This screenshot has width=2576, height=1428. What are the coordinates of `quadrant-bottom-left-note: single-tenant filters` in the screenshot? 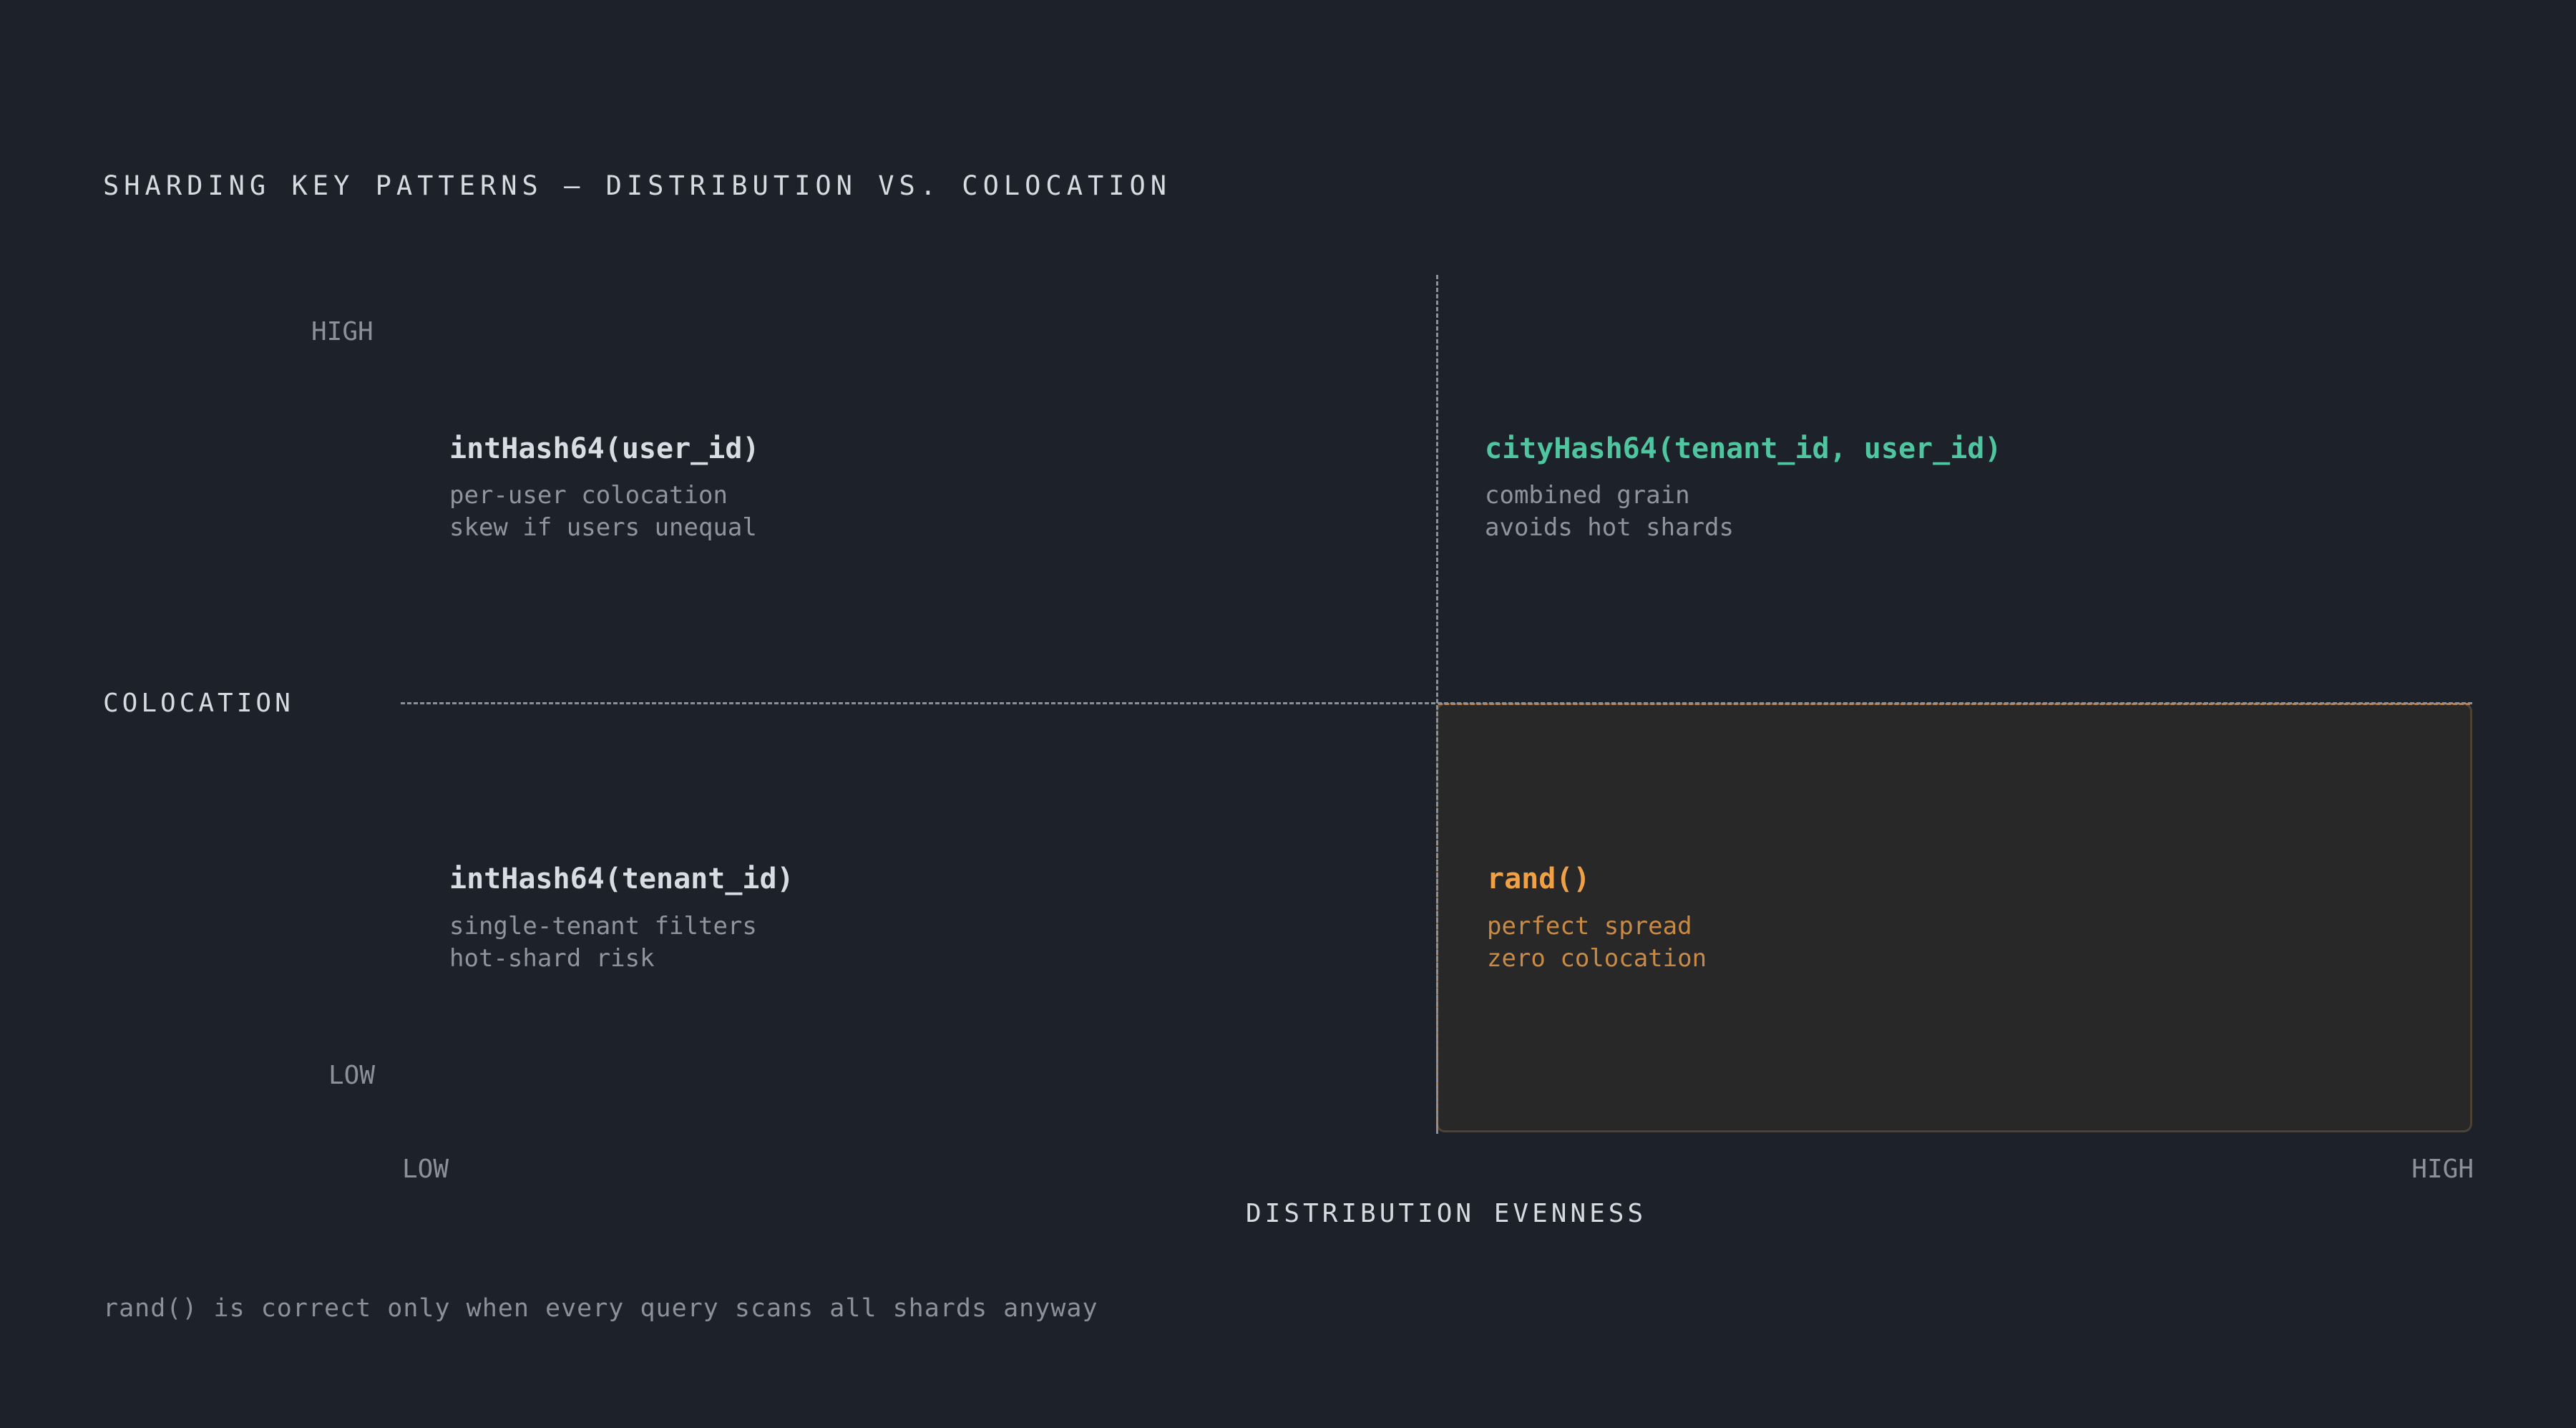 It's located at (603, 926).